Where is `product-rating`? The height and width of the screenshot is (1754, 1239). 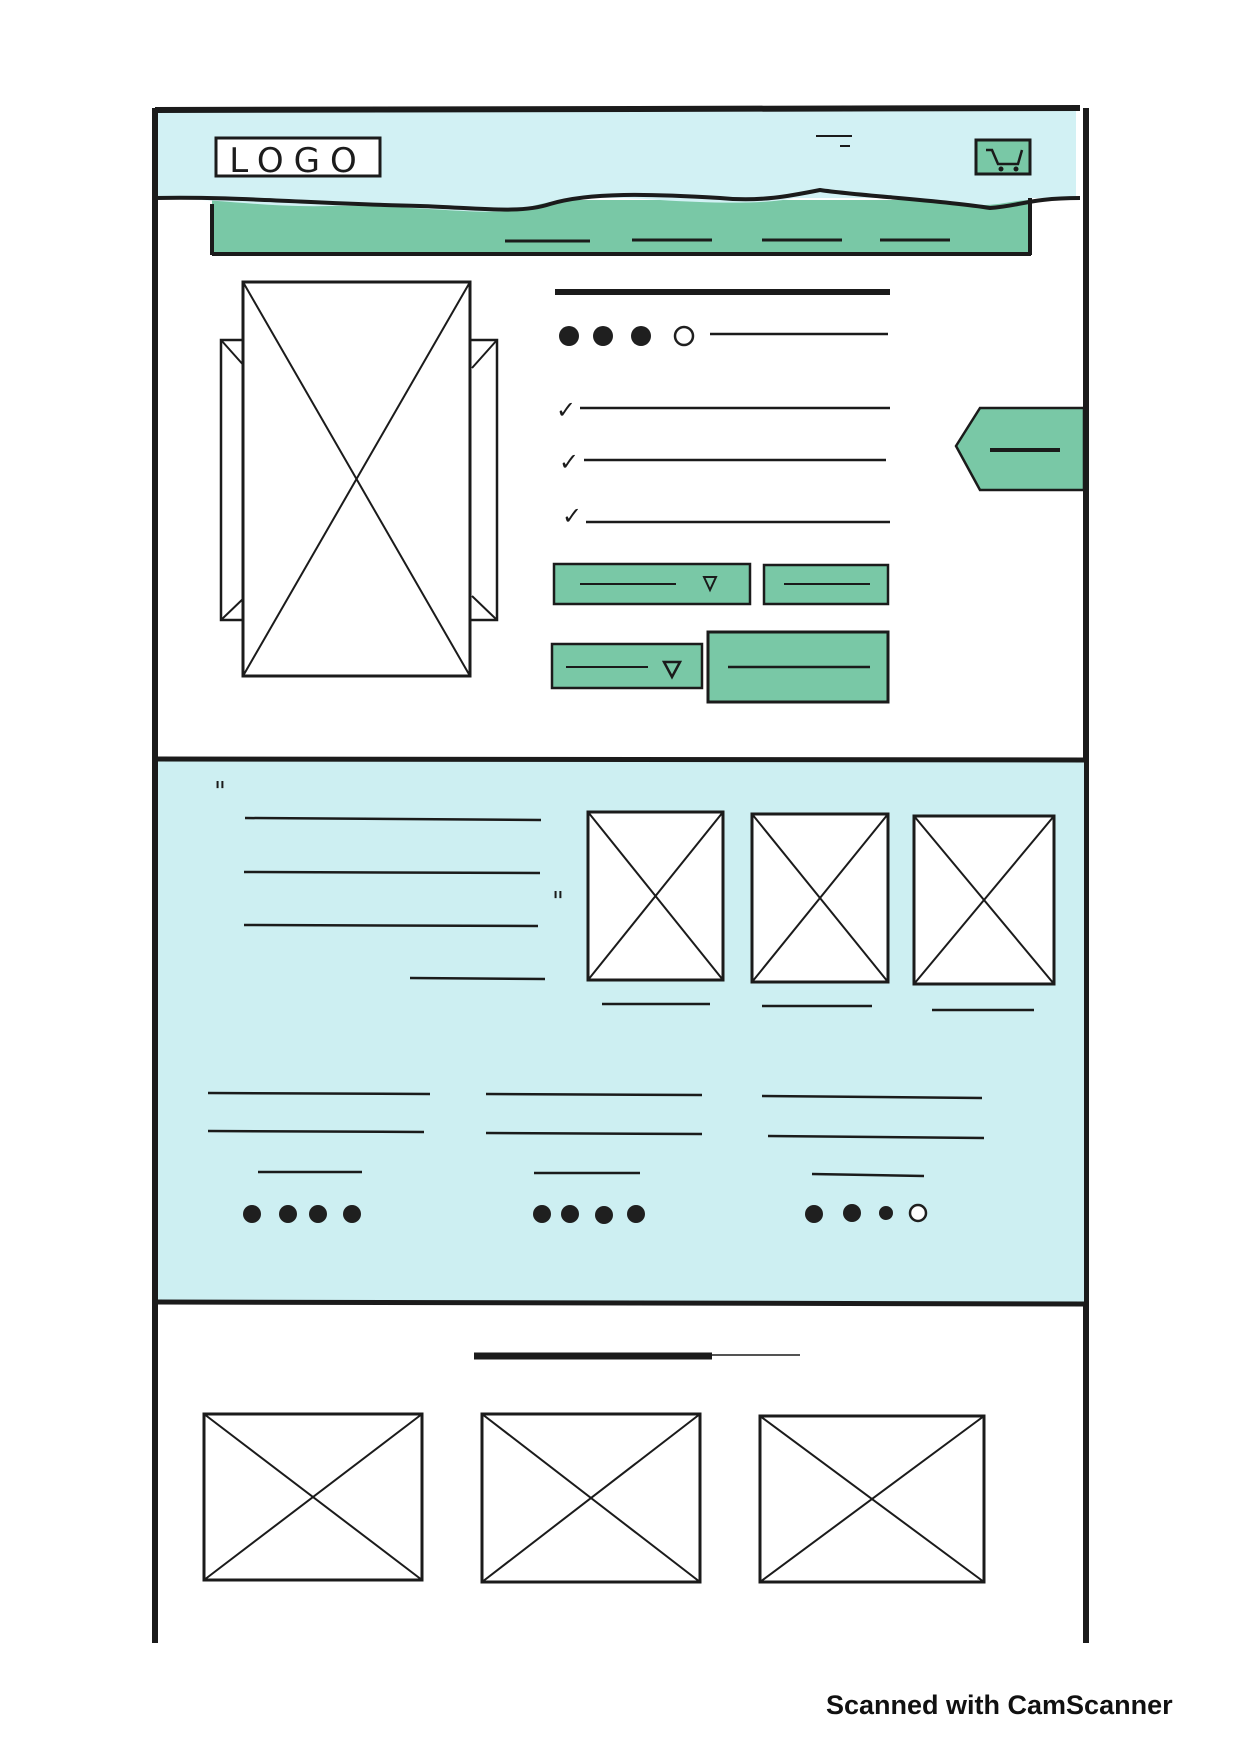
product-rating is located at coordinates (723, 336).